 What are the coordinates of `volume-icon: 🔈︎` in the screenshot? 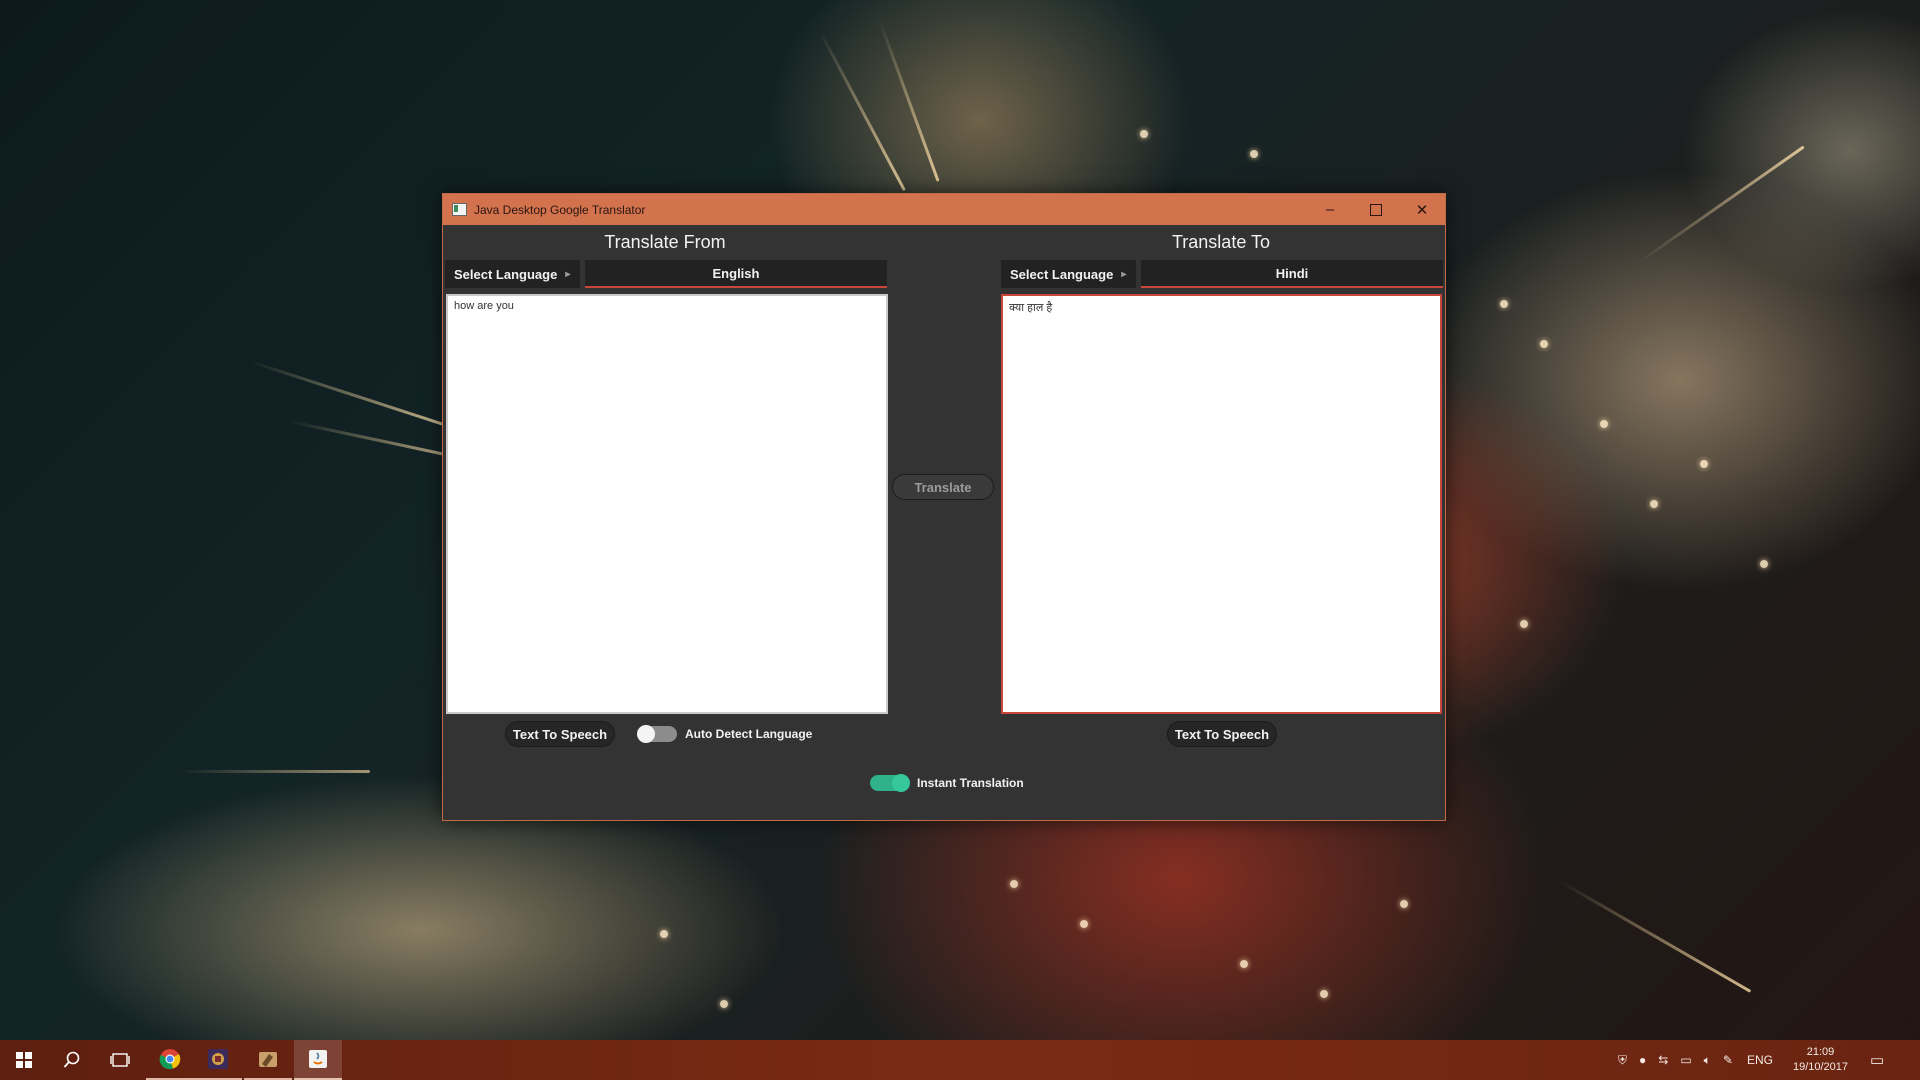 It's located at (1707, 1060).